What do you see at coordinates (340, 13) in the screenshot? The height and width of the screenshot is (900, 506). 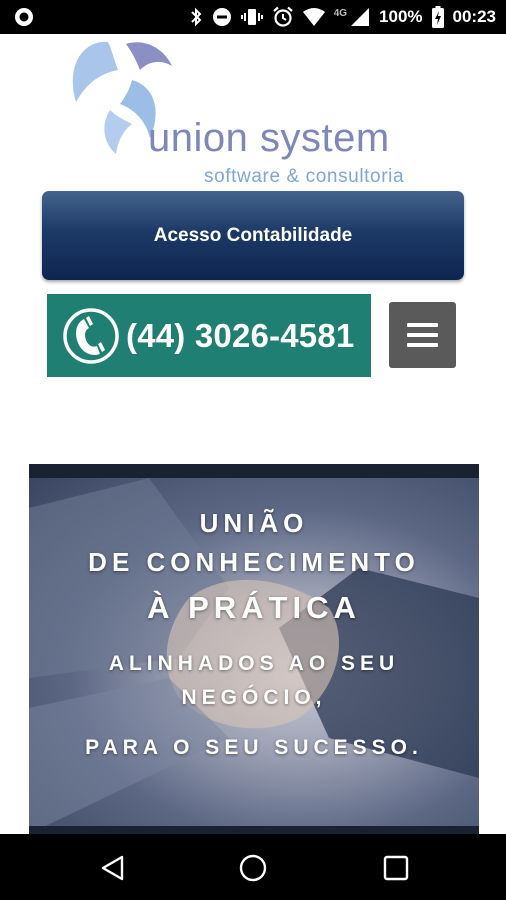 I see `network-type: 4G` at bounding box center [340, 13].